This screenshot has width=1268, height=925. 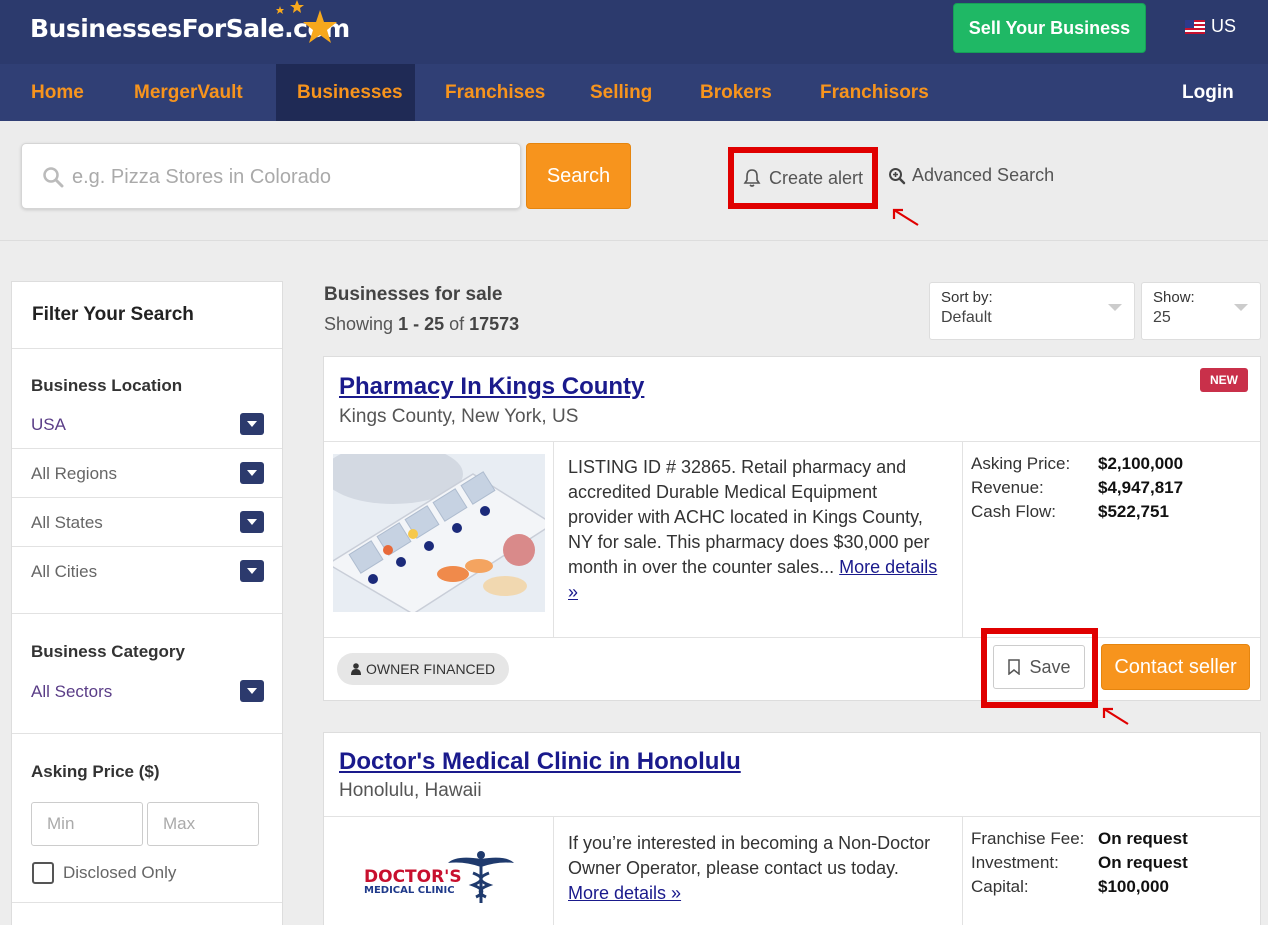 I want to click on pill-organizer-image, so click(x=439, y=533).